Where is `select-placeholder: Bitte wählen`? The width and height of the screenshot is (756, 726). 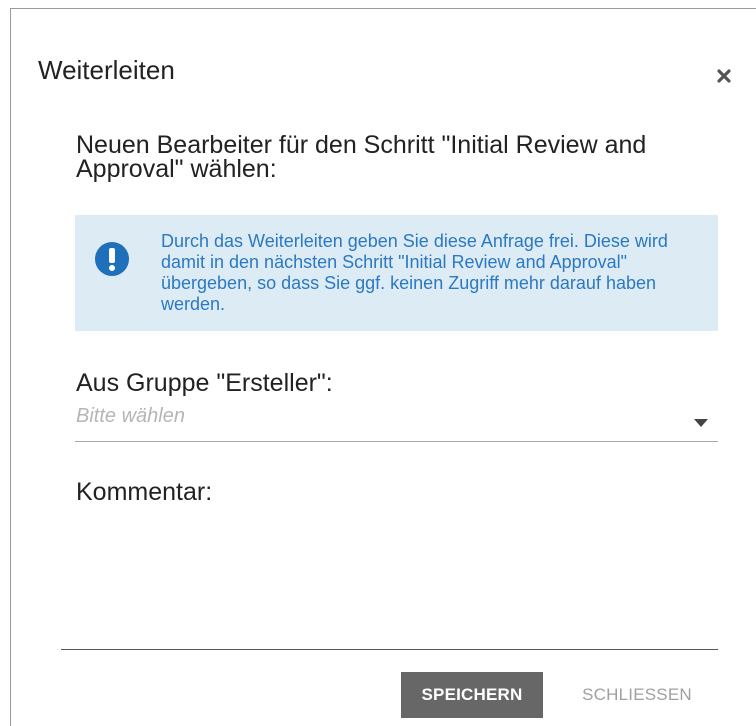 select-placeholder: Bitte wählen is located at coordinates (130, 416).